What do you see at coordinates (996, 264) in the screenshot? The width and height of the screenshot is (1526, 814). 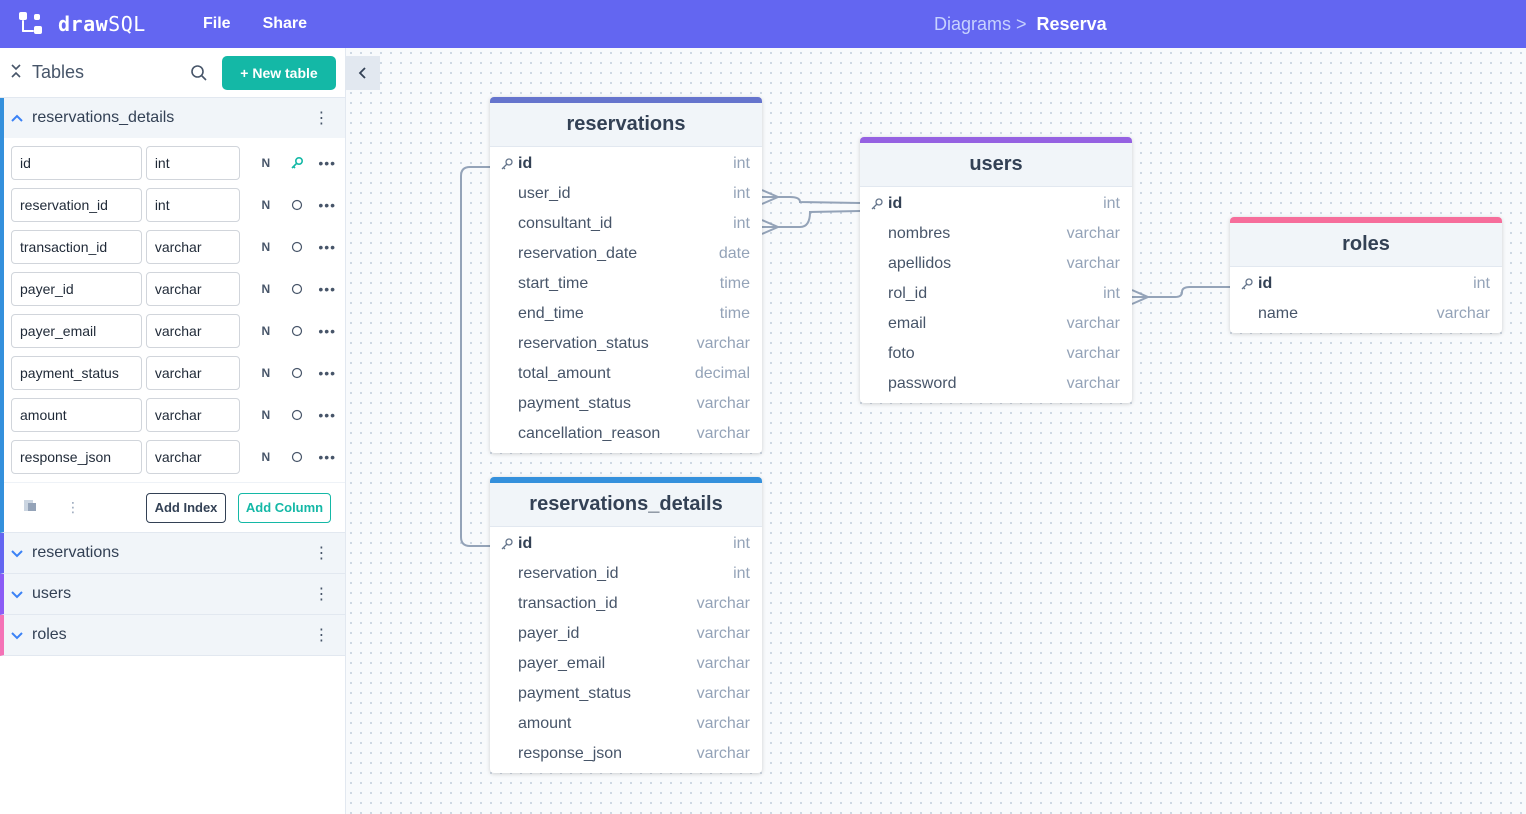 I see `table-field-row: apellidos varchar` at bounding box center [996, 264].